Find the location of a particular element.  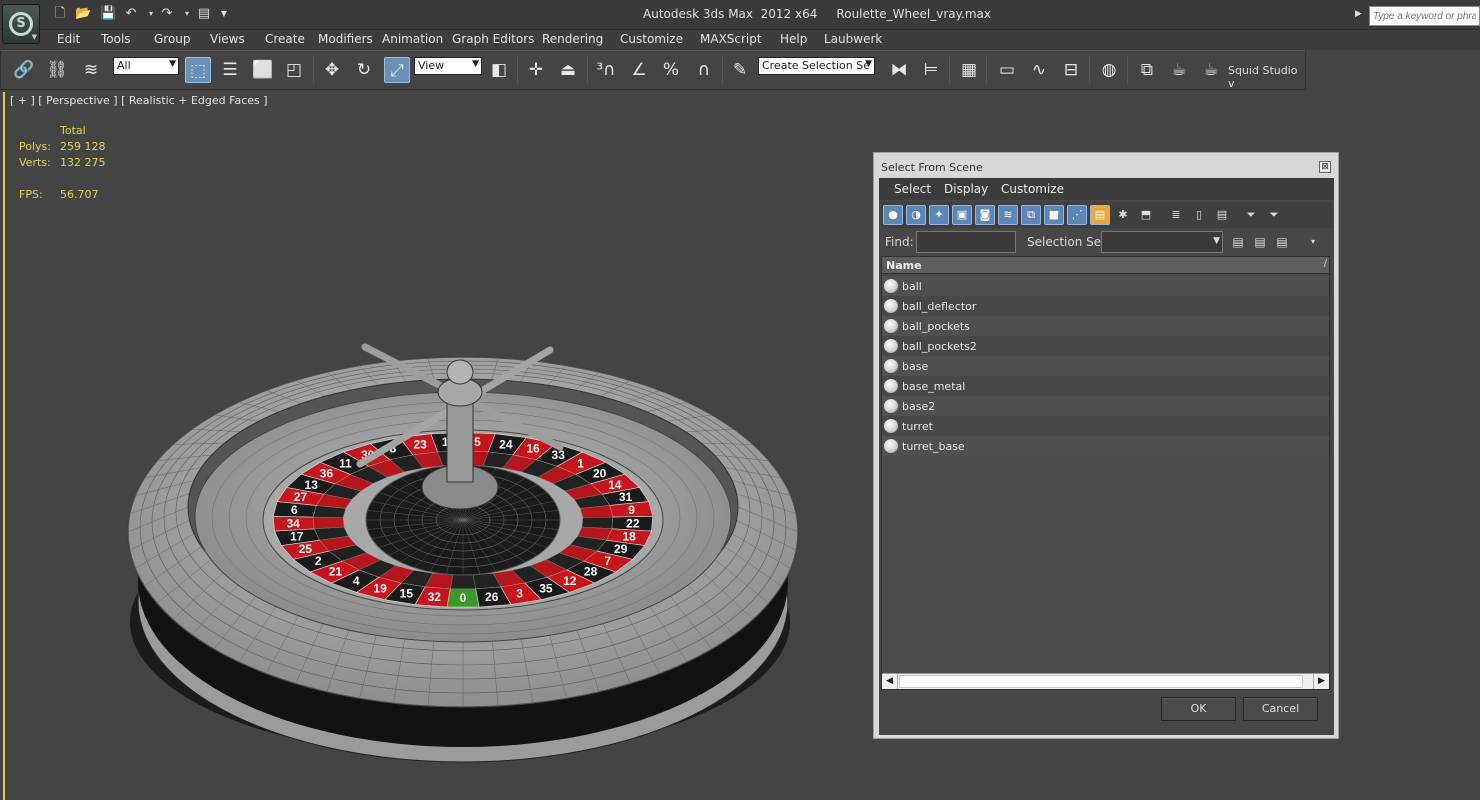

create-selection-set-icon: ▤ is located at coordinates (1238, 242).